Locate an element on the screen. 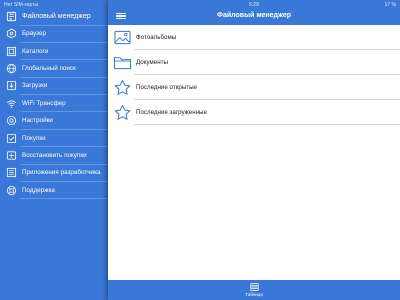  download-icon is located at coordinates (11, 86).